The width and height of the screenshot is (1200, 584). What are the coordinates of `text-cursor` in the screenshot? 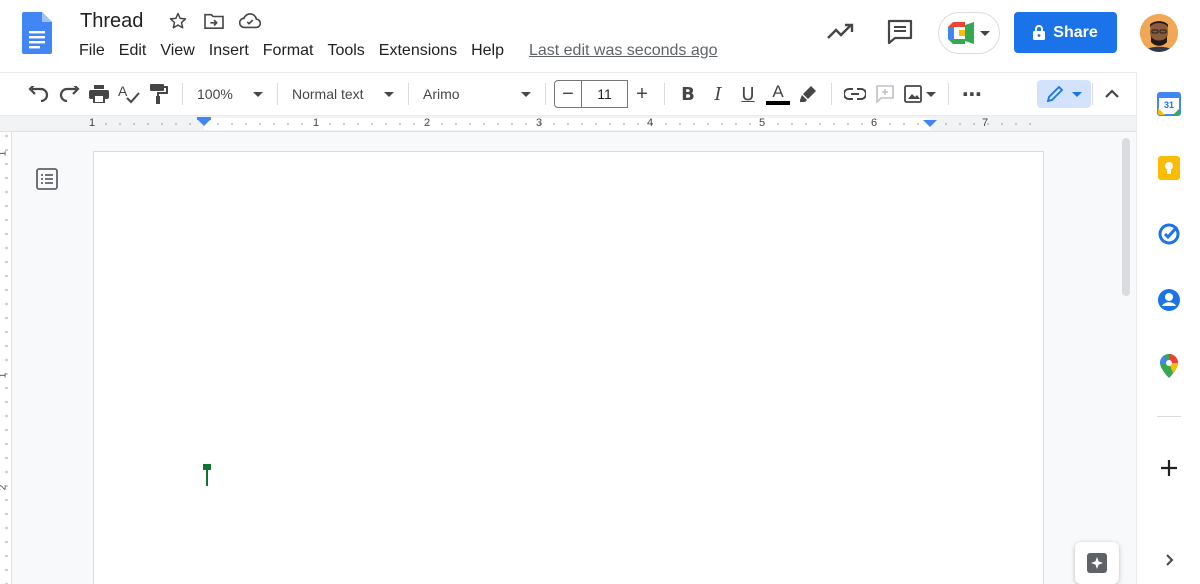 It's located at (207, 478).